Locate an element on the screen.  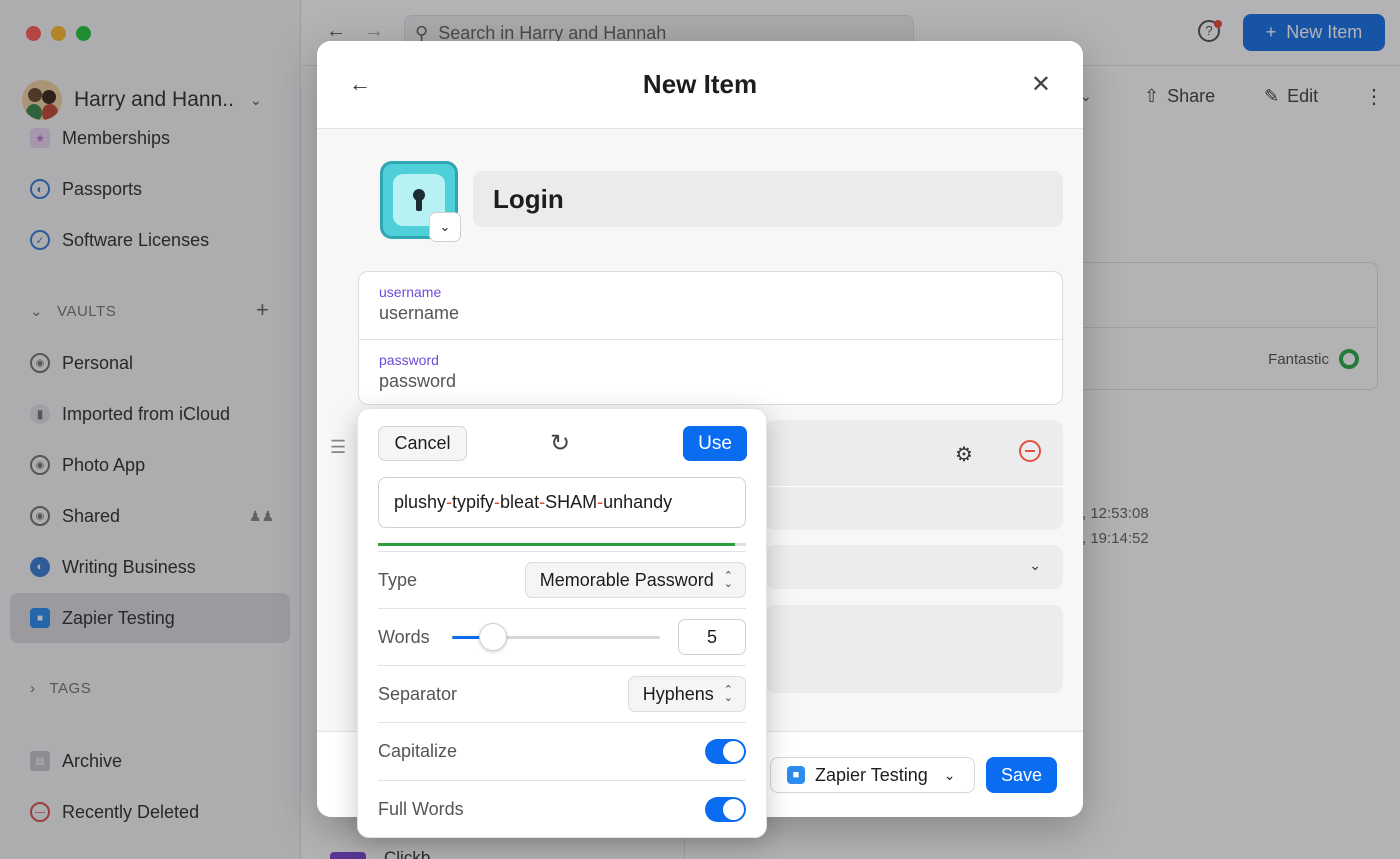
type-select: Memorable Password ⌃ ⌄ is located at coordinates (635, 580).